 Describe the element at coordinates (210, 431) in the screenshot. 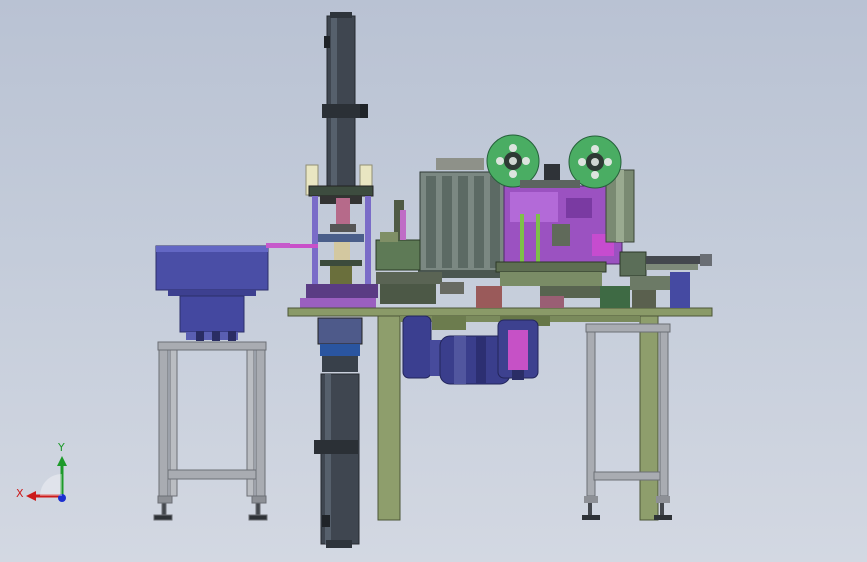

I see `left-stand` at that location.